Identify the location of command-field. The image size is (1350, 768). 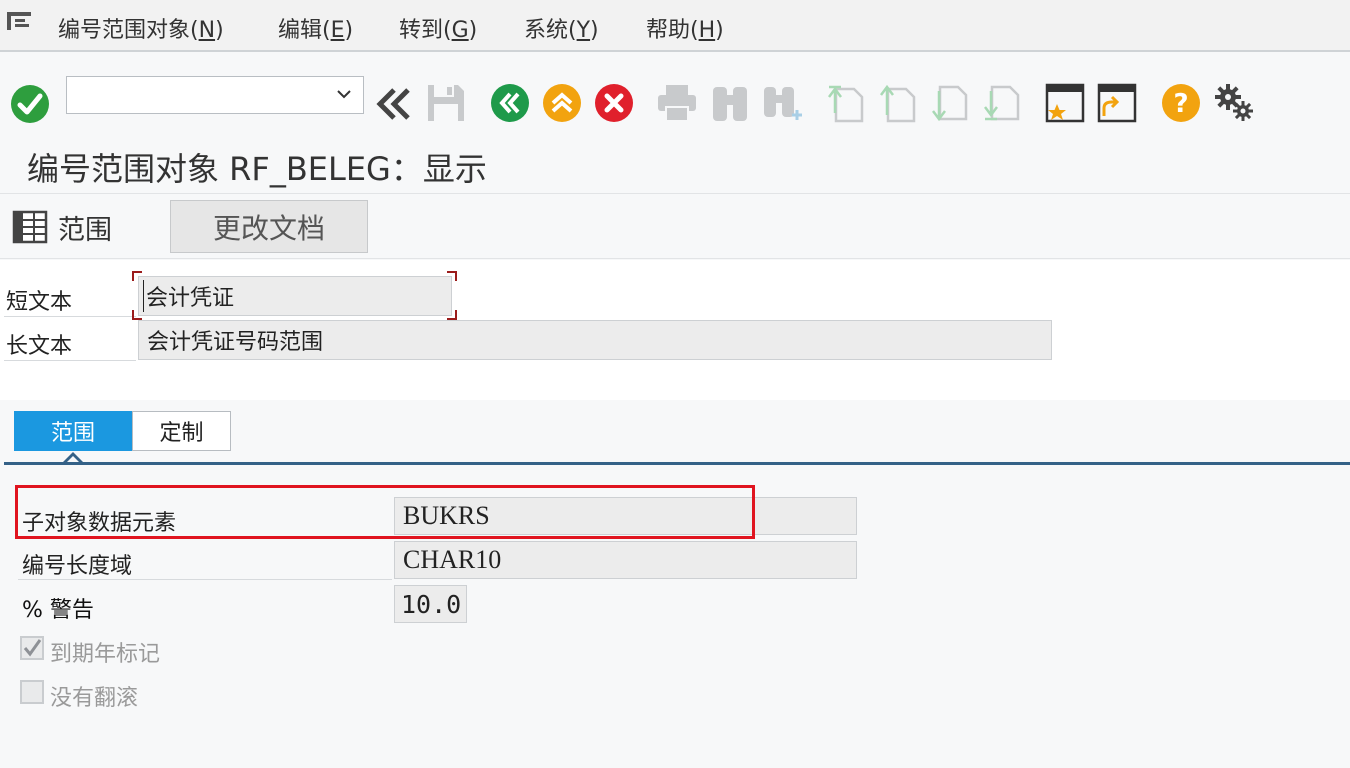
(215, 95).